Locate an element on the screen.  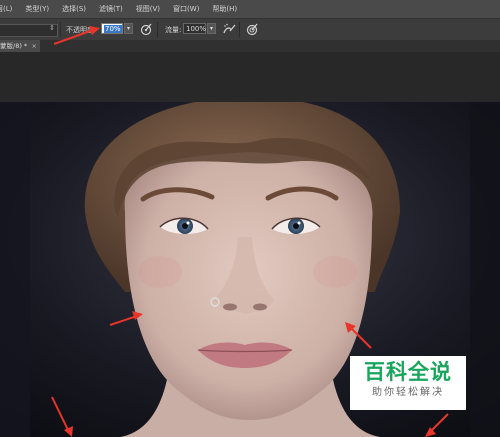
arrow-lower-right is located at coordinates (439, 423).